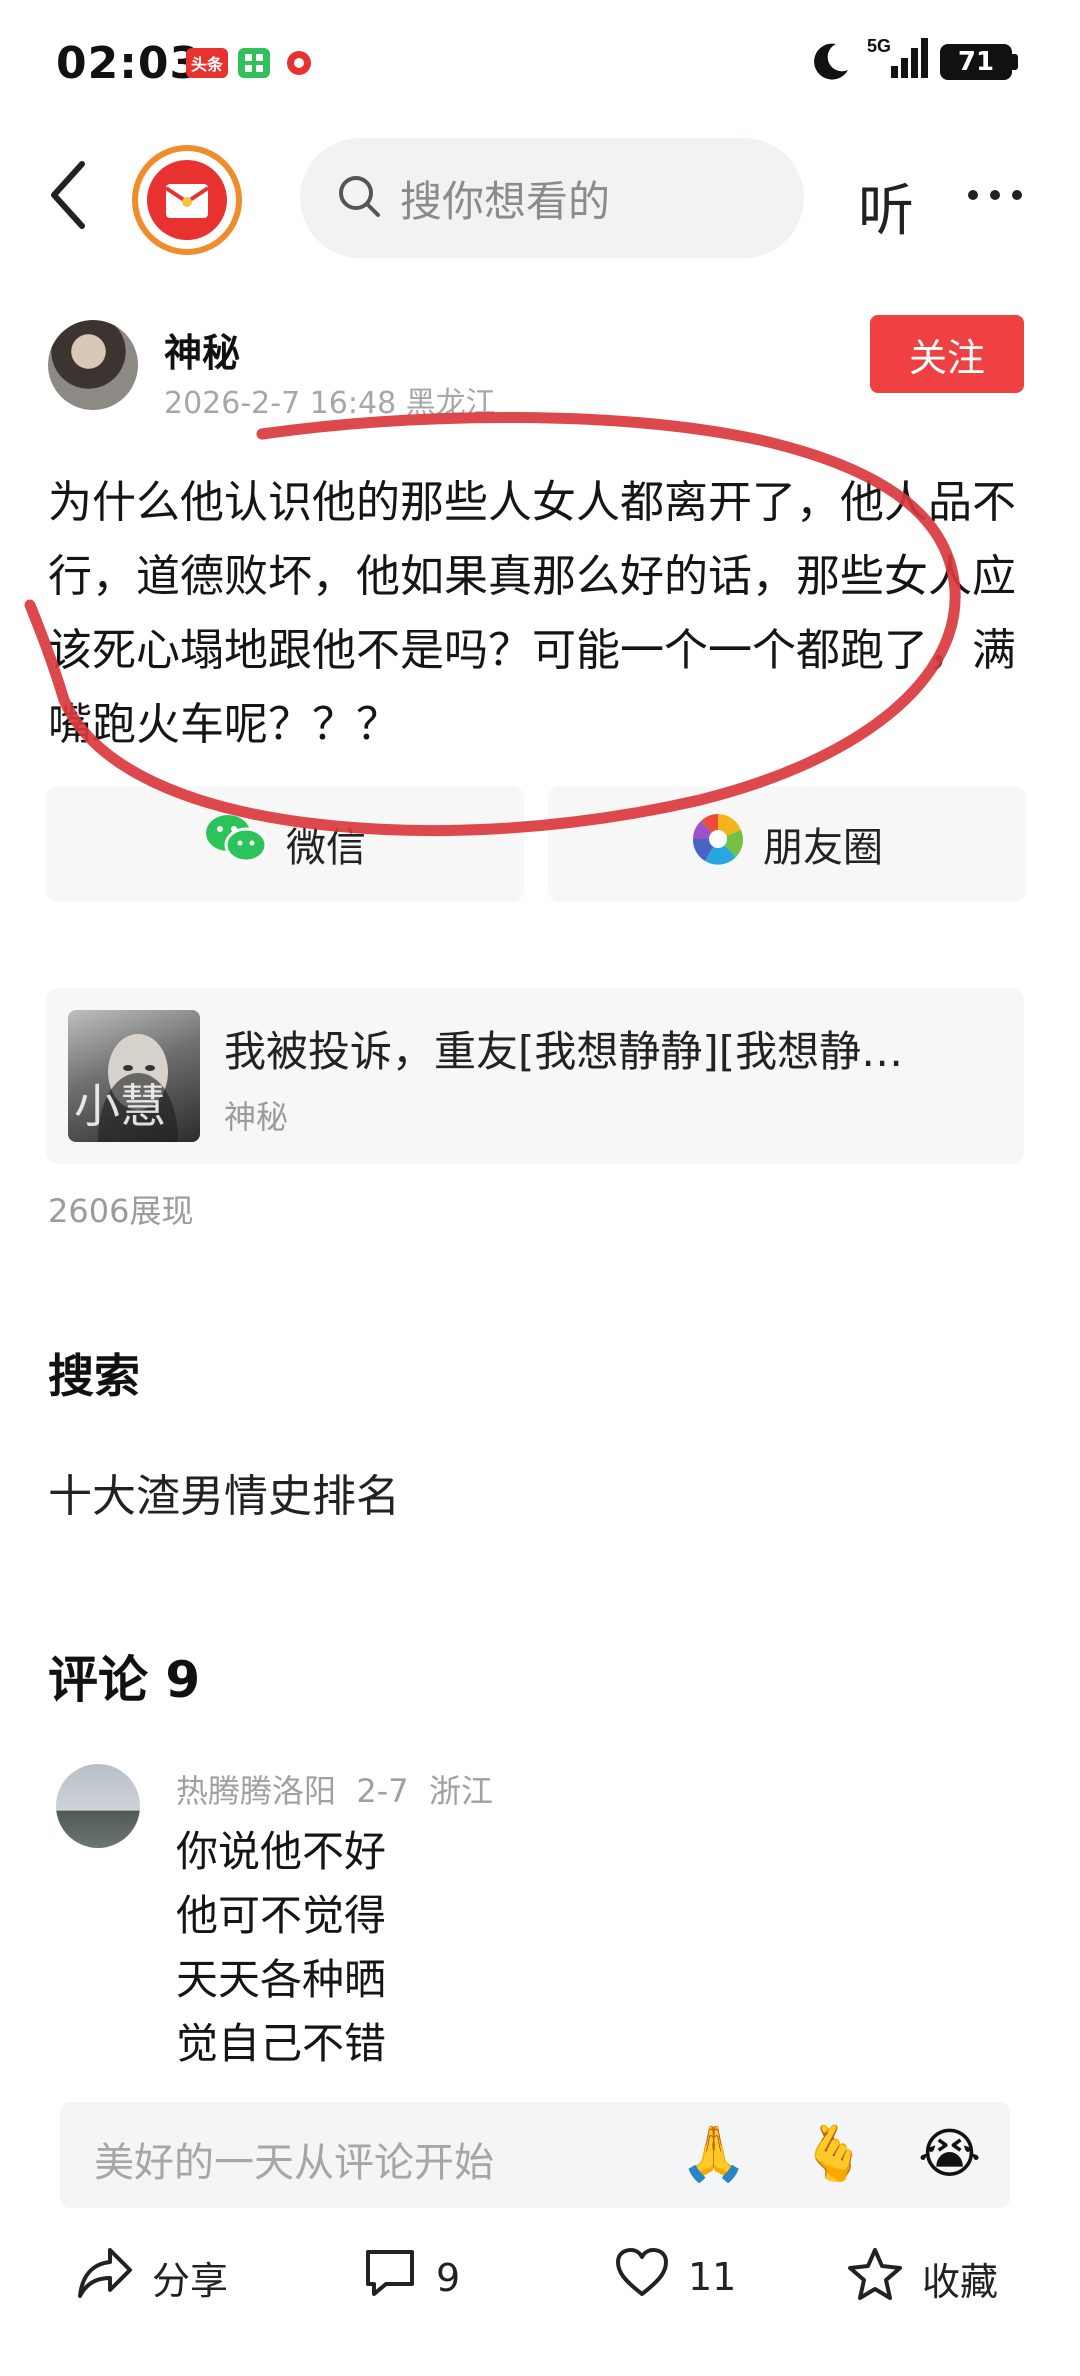 The width and height of the screenshot is (1080, 2376). Describe the element at coordinates (897, 61) in the screenshot. I see `signal-icon: 5G` at that location.